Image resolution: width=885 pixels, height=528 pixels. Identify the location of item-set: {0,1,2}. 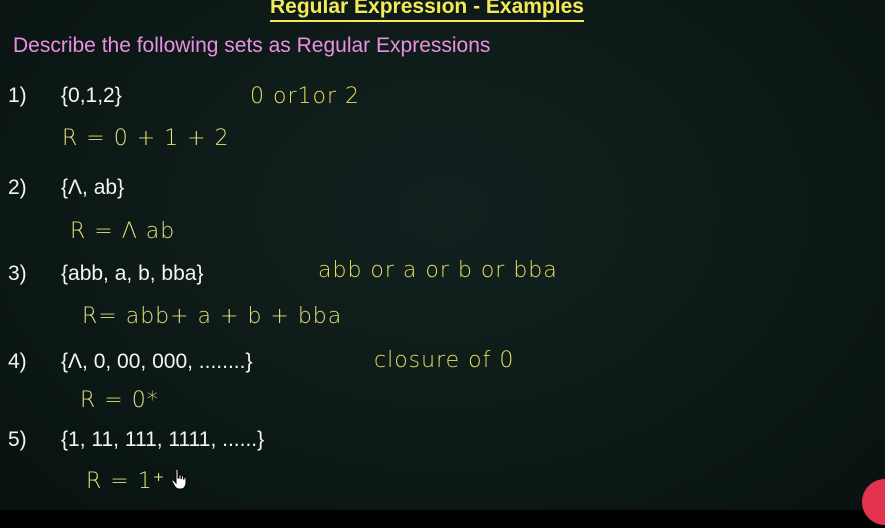
(91, 95).